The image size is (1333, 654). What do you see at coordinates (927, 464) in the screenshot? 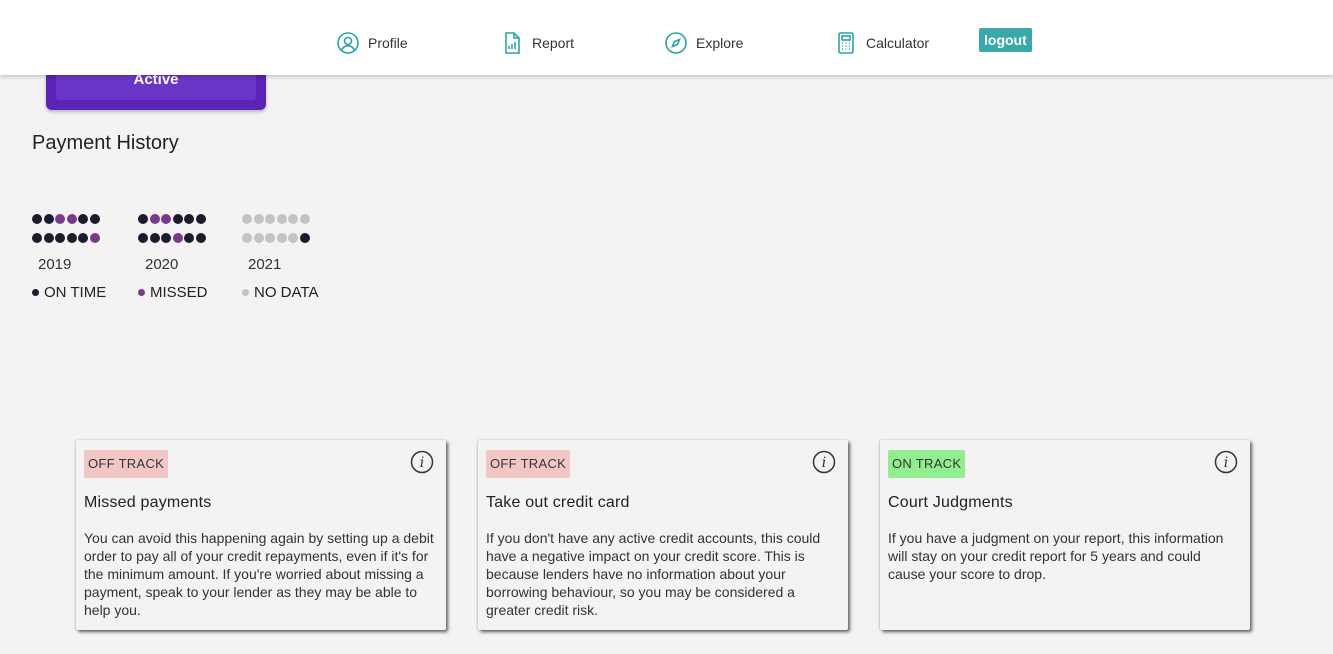
I see `status-badge: ON TRACK` at bounding box center [927, 464].